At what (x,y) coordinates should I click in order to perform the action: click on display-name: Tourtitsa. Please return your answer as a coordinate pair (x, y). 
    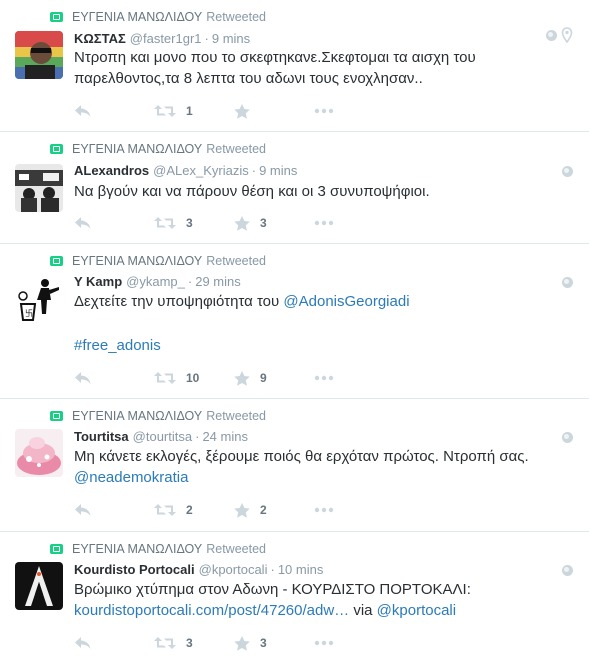
    Looking at the image, I should click on (101, 436).